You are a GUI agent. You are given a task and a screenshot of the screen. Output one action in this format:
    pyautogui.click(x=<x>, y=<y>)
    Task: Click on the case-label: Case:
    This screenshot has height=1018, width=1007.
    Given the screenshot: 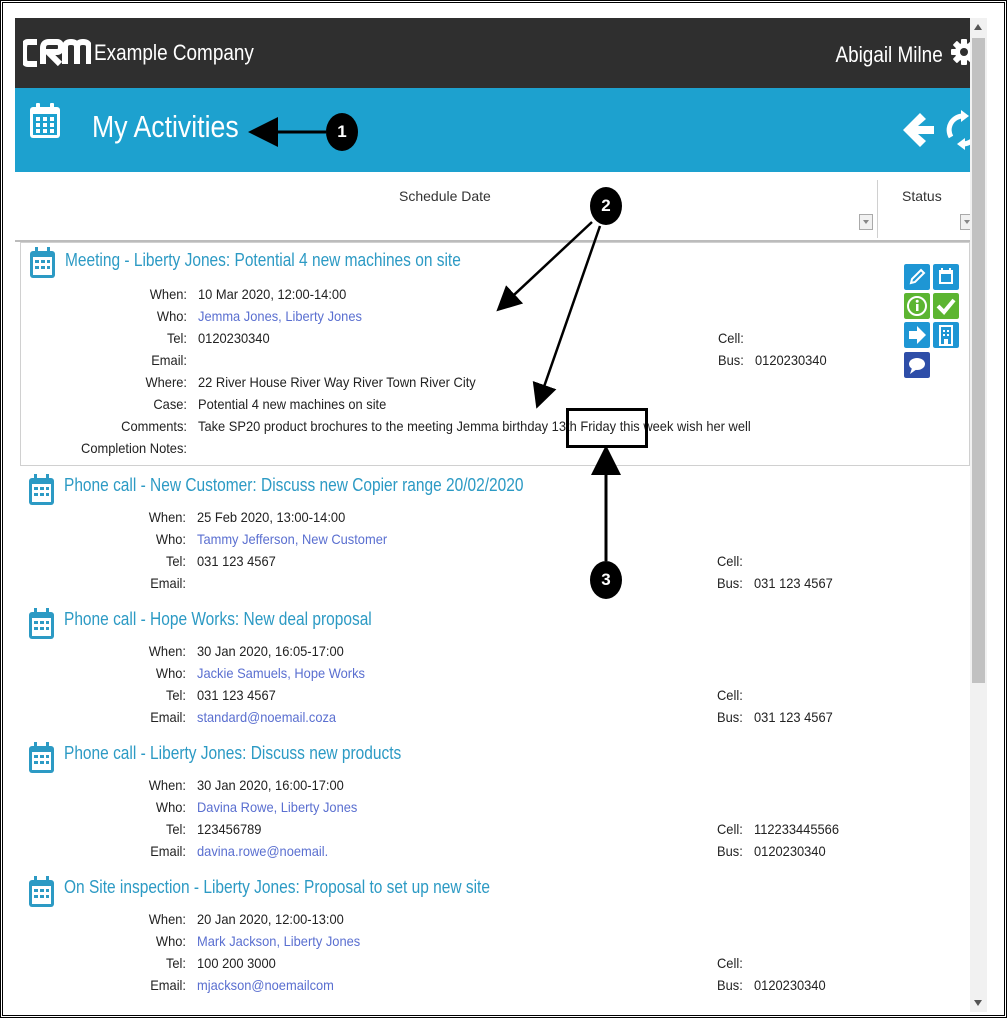 What is the action you would take?
    pyautogui.click(x=170, y=404)
    